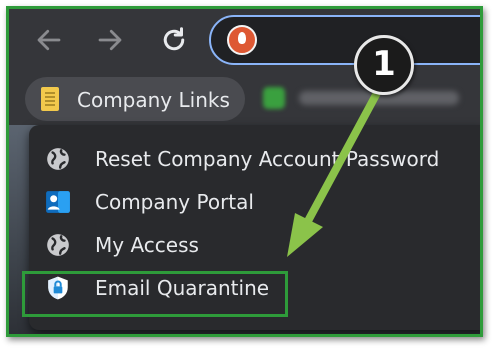 This screenshot has height=349, width=492. I want to click on blurred-bookmark-icon, so click(274, 98).